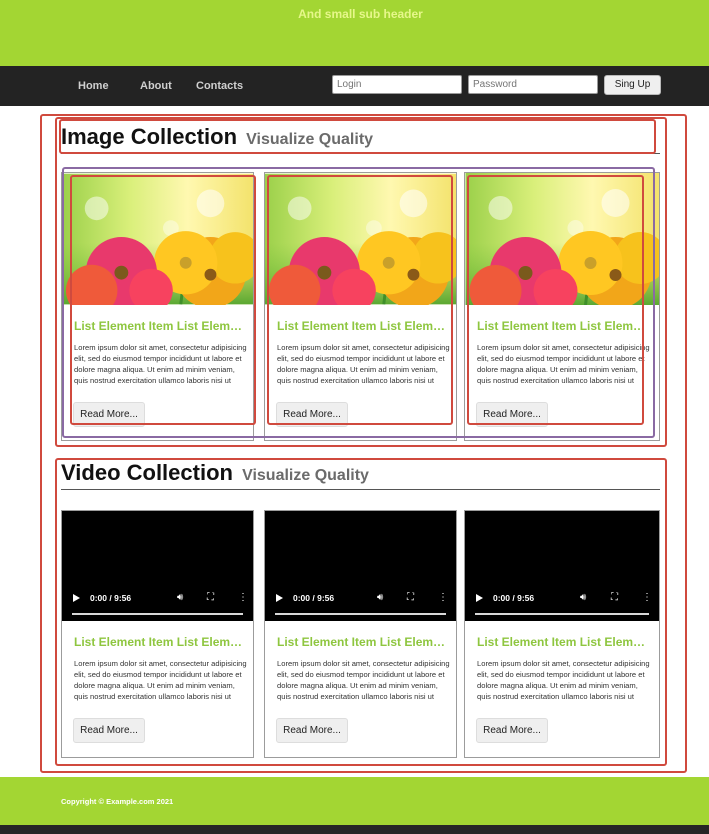 The image size is (709, 834). I want to click on nav-about: About, so click(156, 86).